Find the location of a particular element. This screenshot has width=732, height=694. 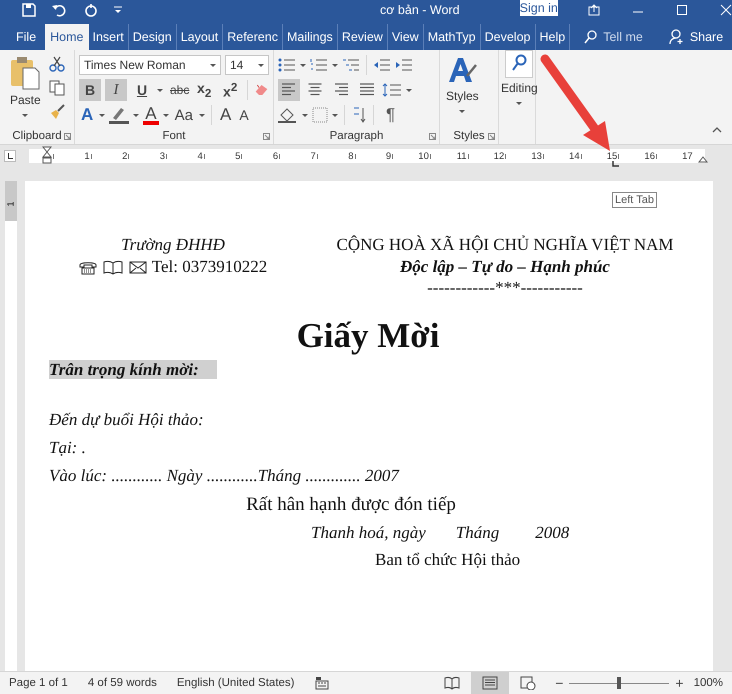

font-color-button: A is located at coordinates (151, 115).